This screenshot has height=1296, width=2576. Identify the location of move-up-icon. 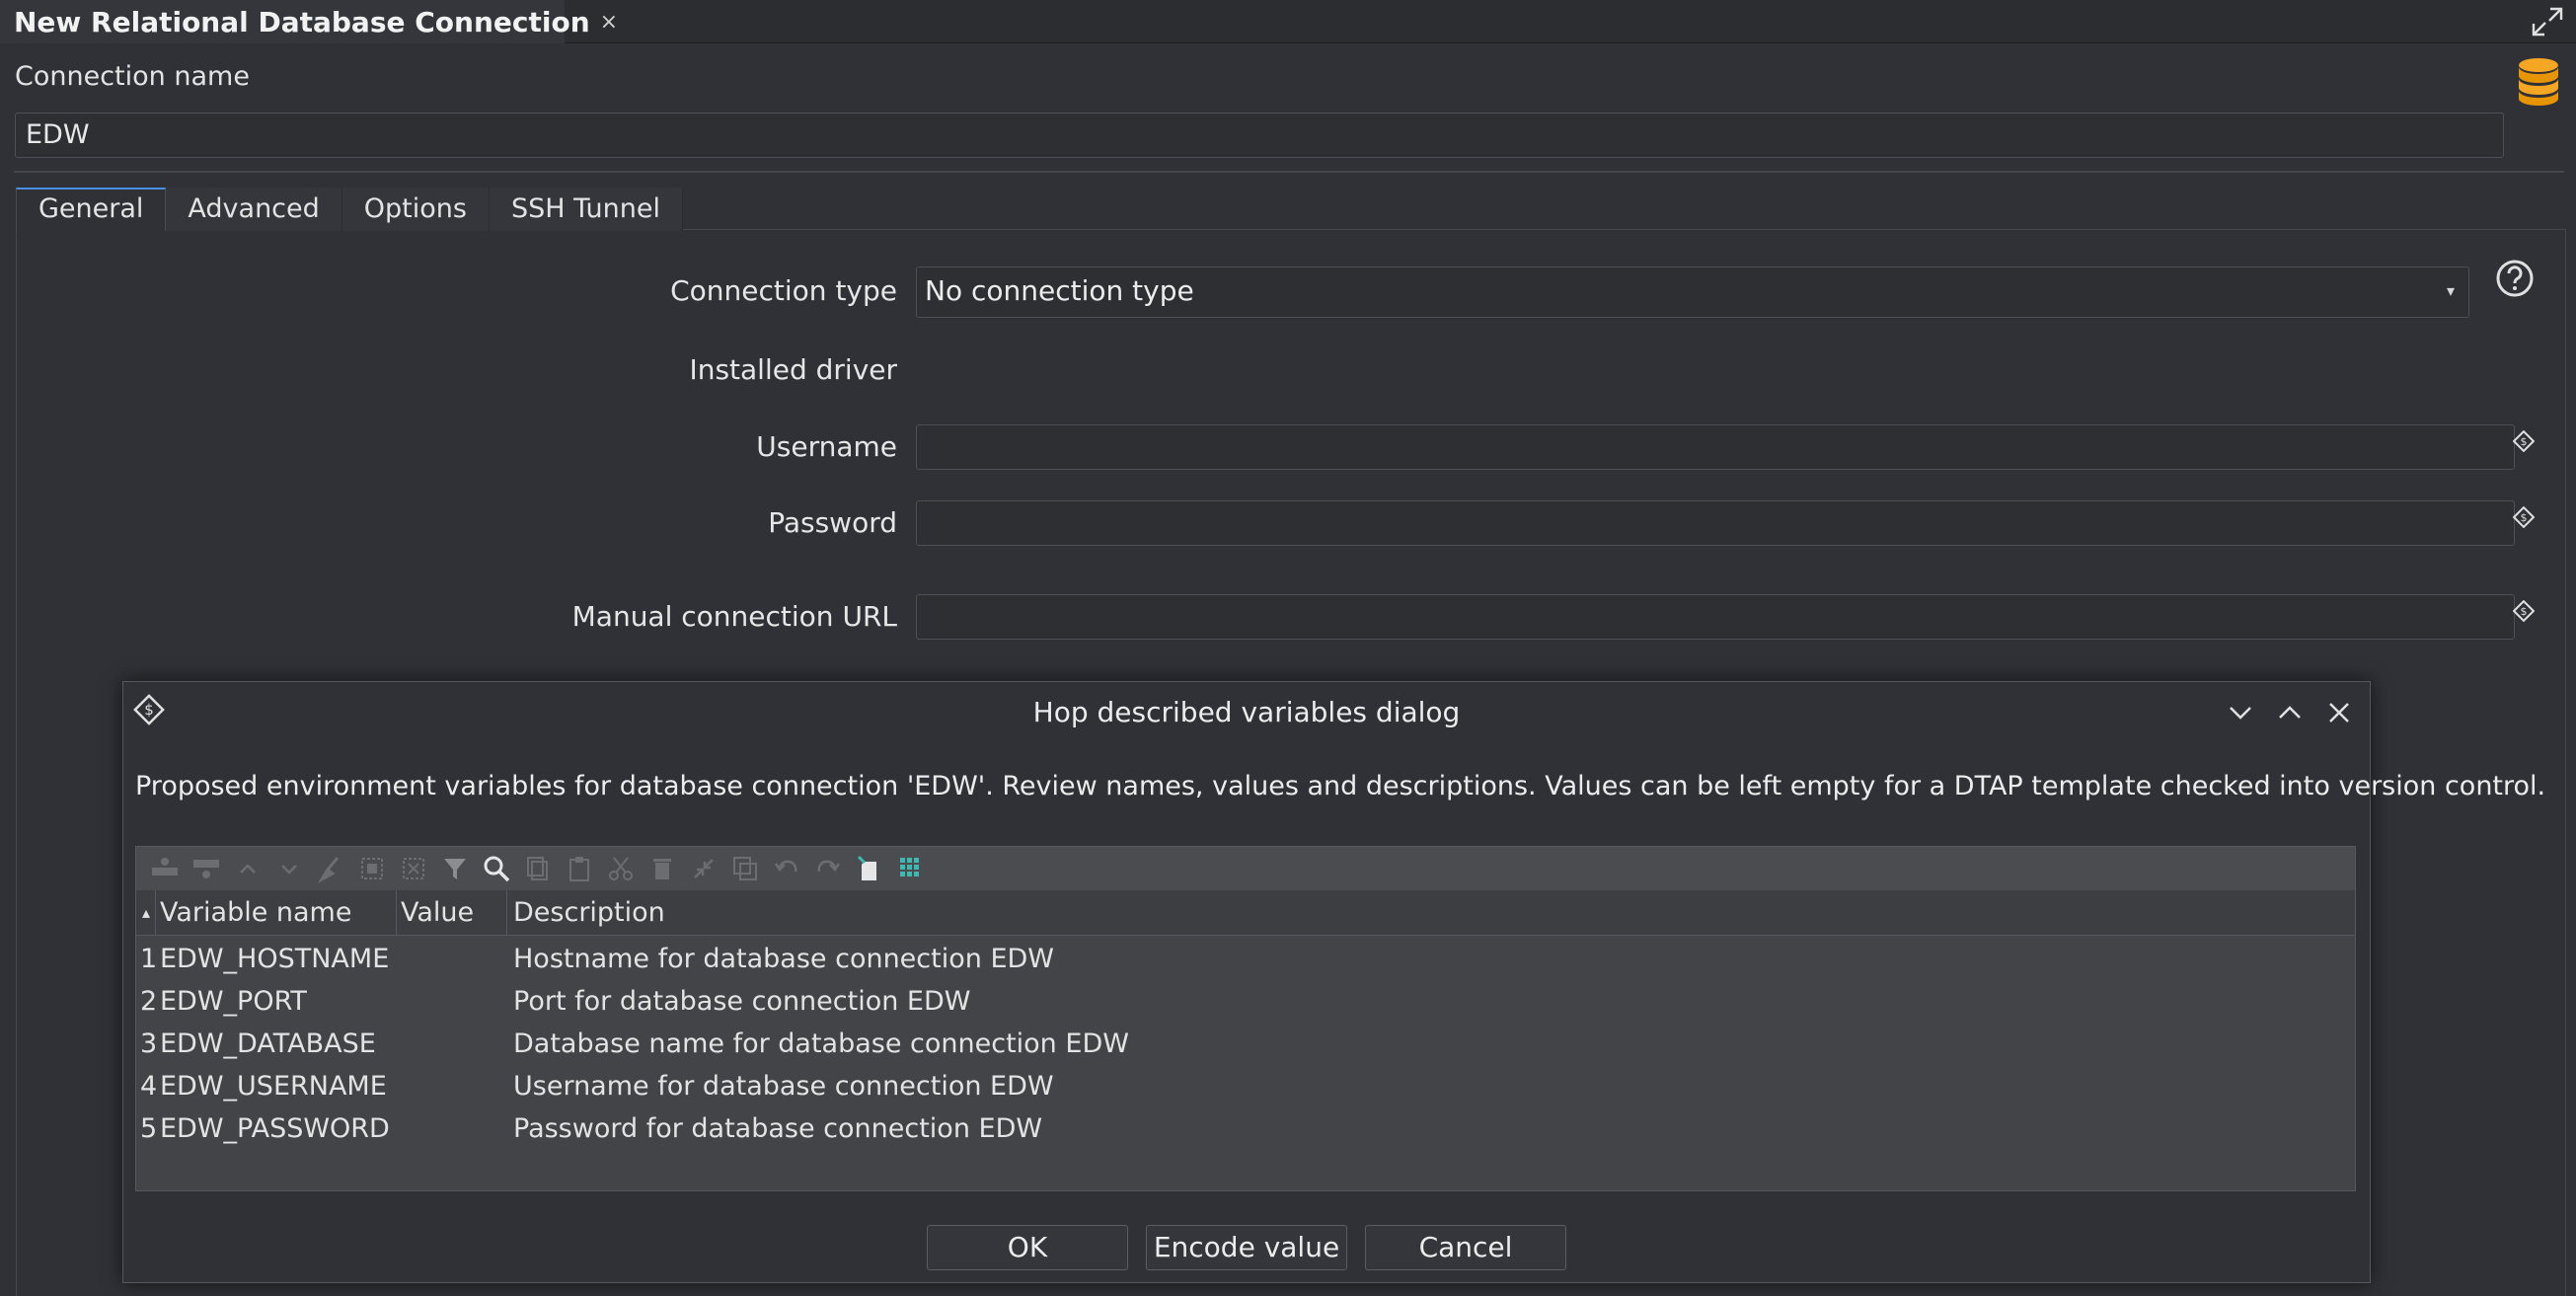
(247, 868).